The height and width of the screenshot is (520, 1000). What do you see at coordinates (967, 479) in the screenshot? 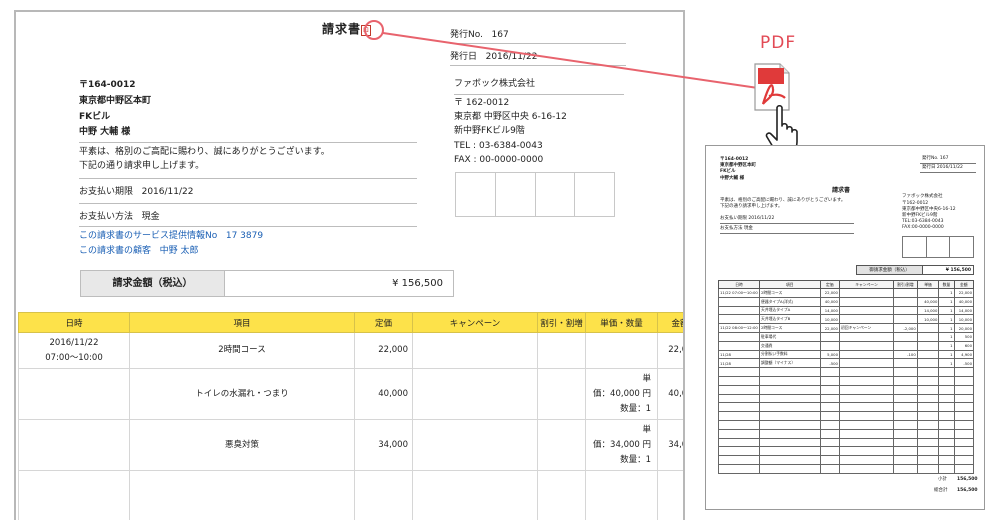
I see `thumb-subtotal-value: 156,500` at bounding box center [967, 479].